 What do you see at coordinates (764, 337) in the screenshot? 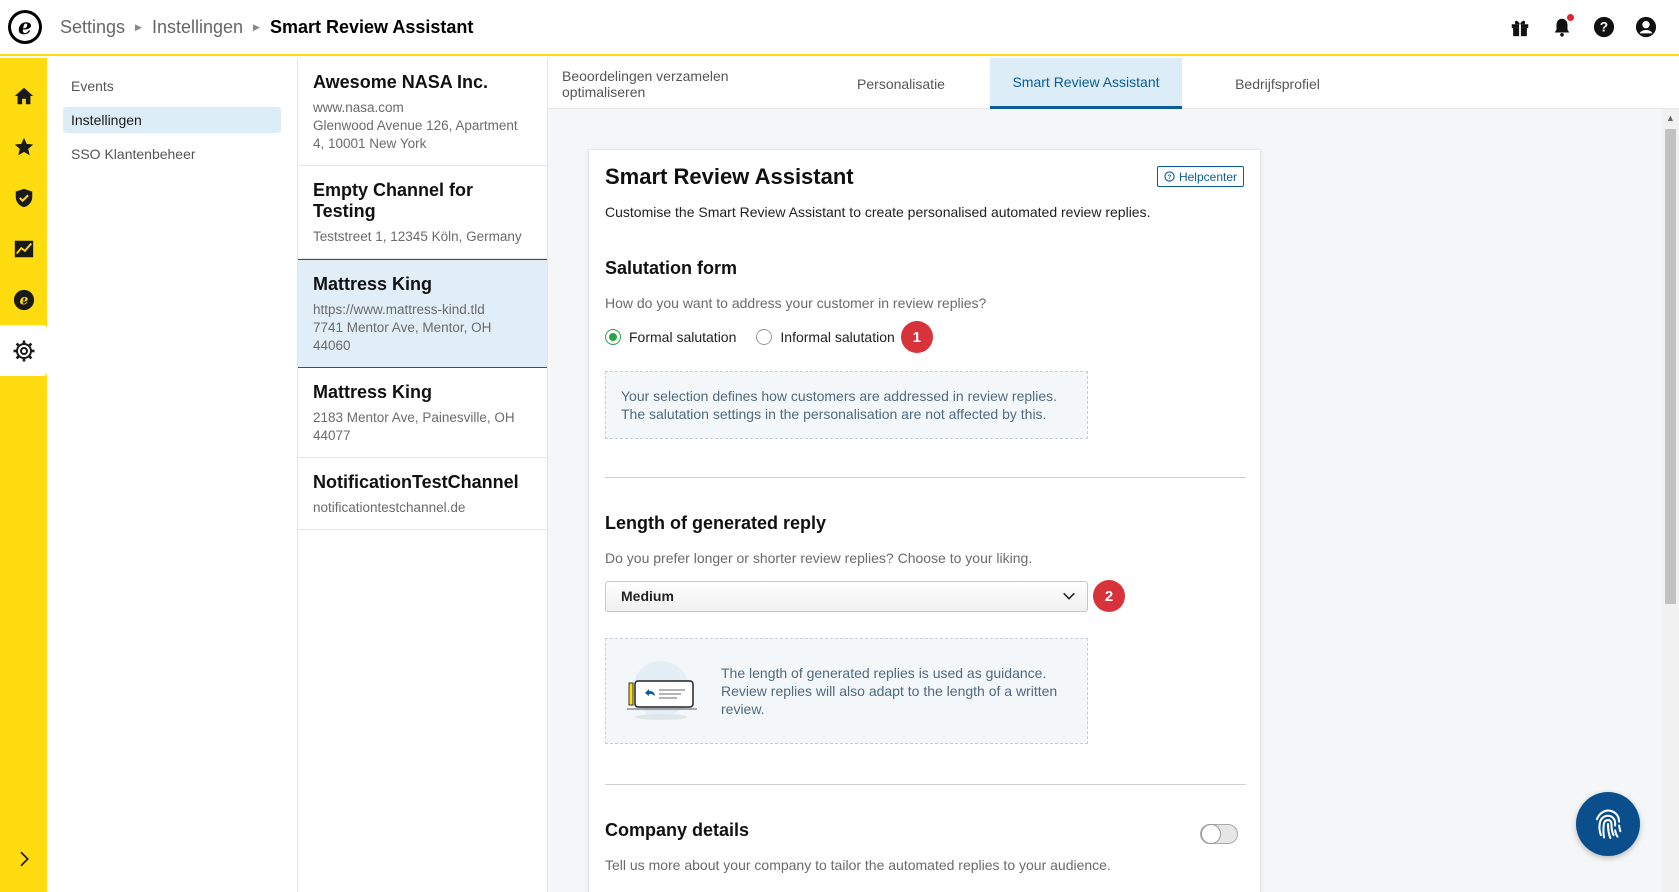
I see `radio-button` at bounding box center [764, 337].